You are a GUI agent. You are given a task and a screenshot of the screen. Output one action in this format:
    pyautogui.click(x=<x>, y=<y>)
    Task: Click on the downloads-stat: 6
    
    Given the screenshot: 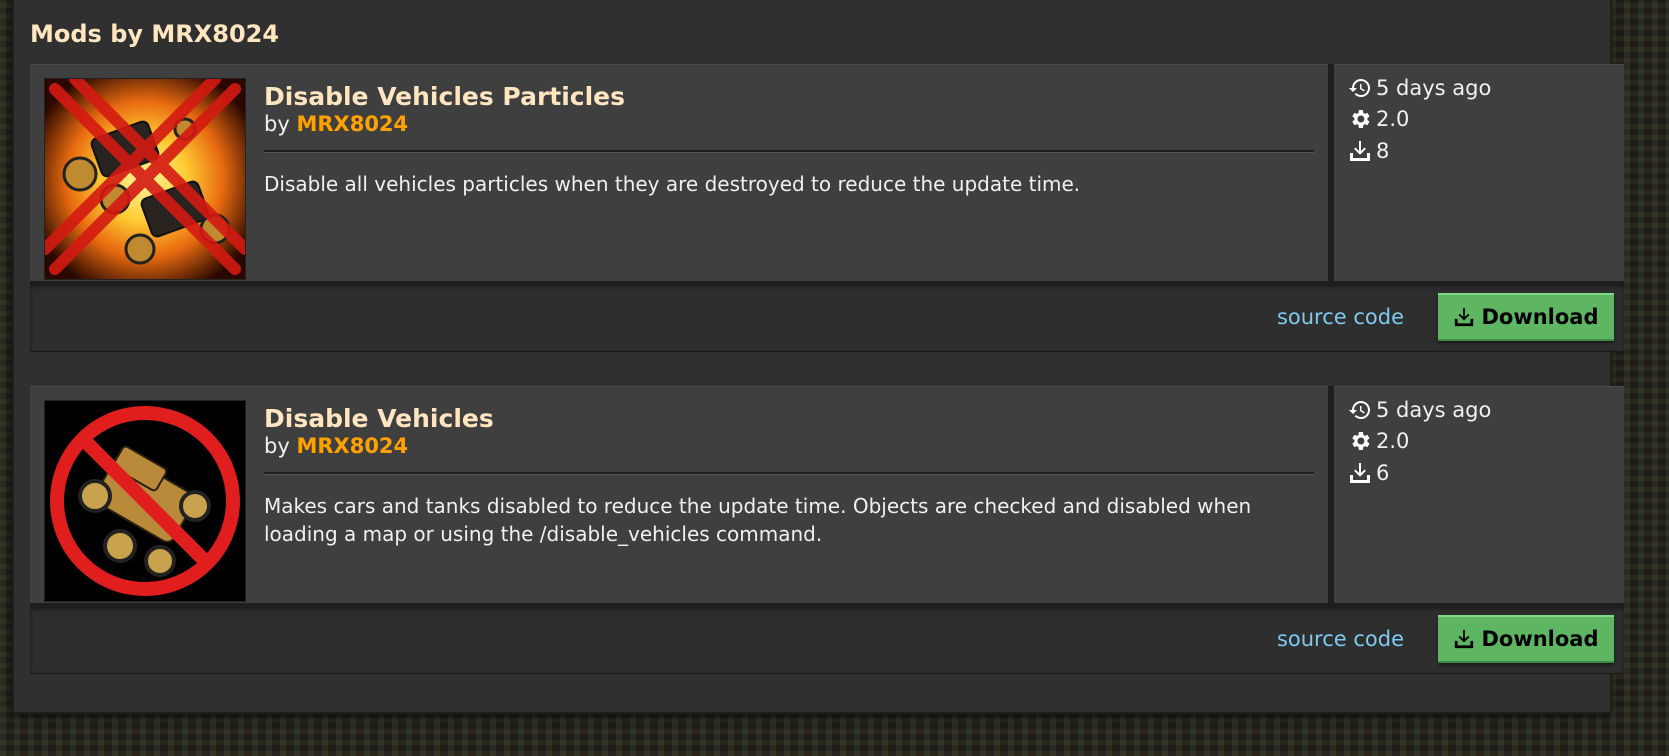 What is the action you would take?
    pyautogui.click(x=1368, y=473)
    